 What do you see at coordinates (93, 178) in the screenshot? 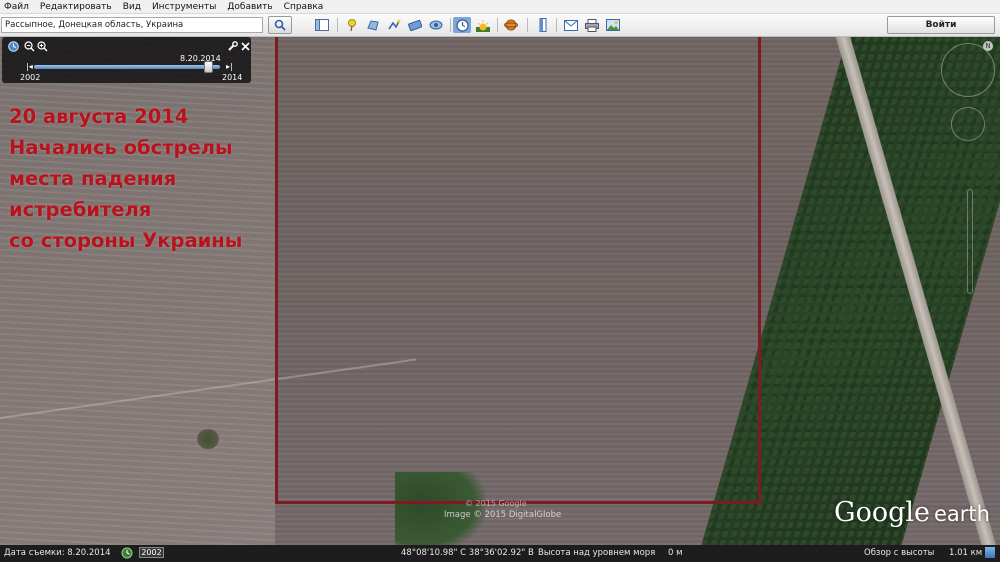
I see `annotation-line: места падения` at bounding box center [93, 178].